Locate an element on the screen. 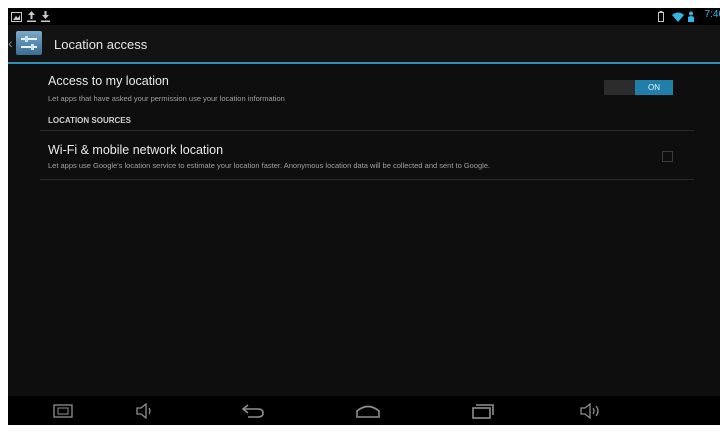 This screenshot has width=720, height=432. location-sources-header: LOCATION SOURCES is located at coordinates (89, 120).